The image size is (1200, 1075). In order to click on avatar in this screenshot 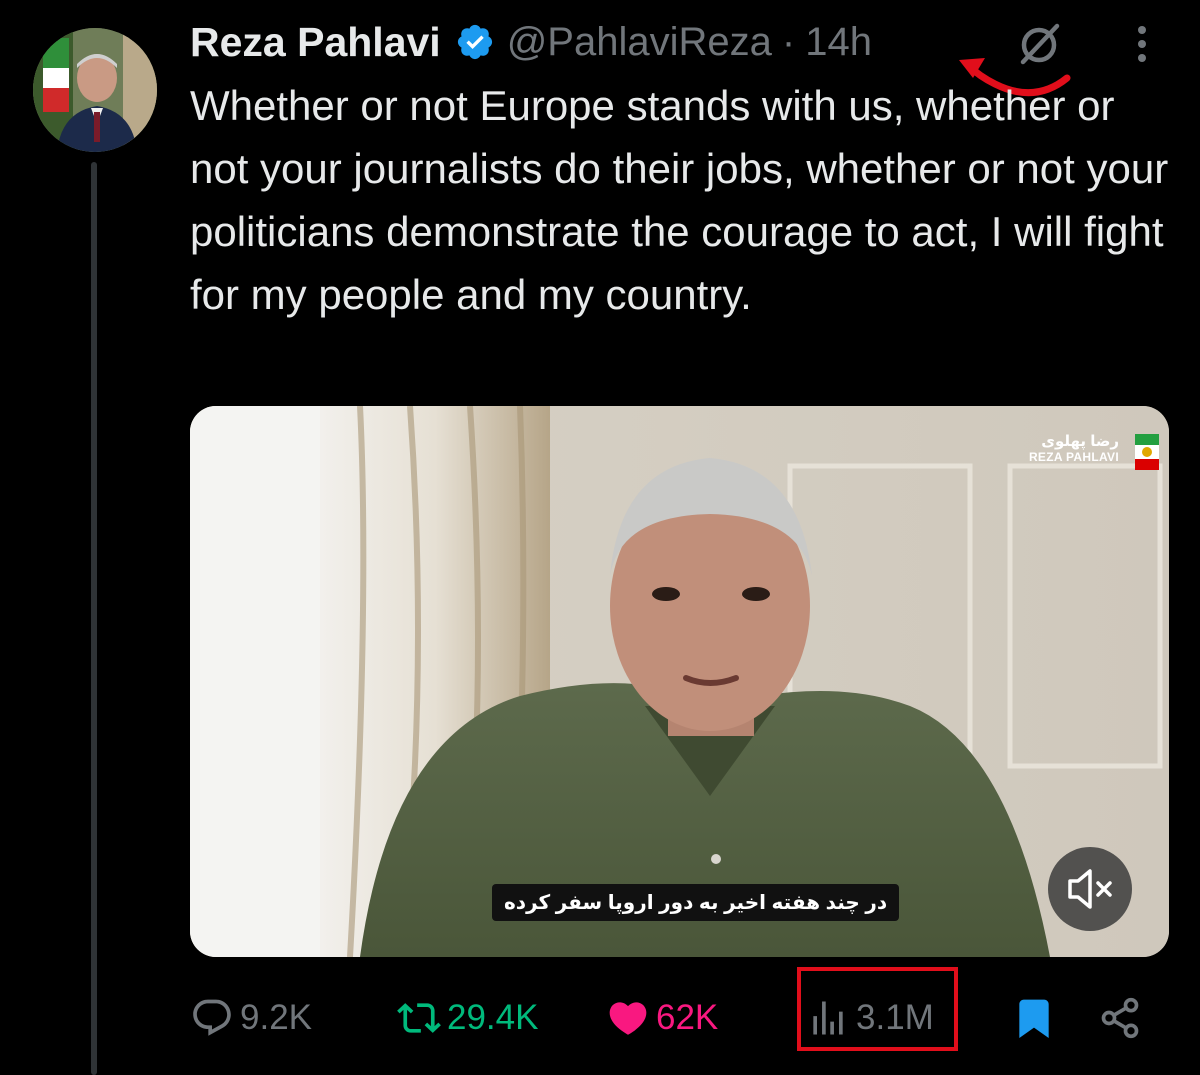, I will do `click(95, 90)`.